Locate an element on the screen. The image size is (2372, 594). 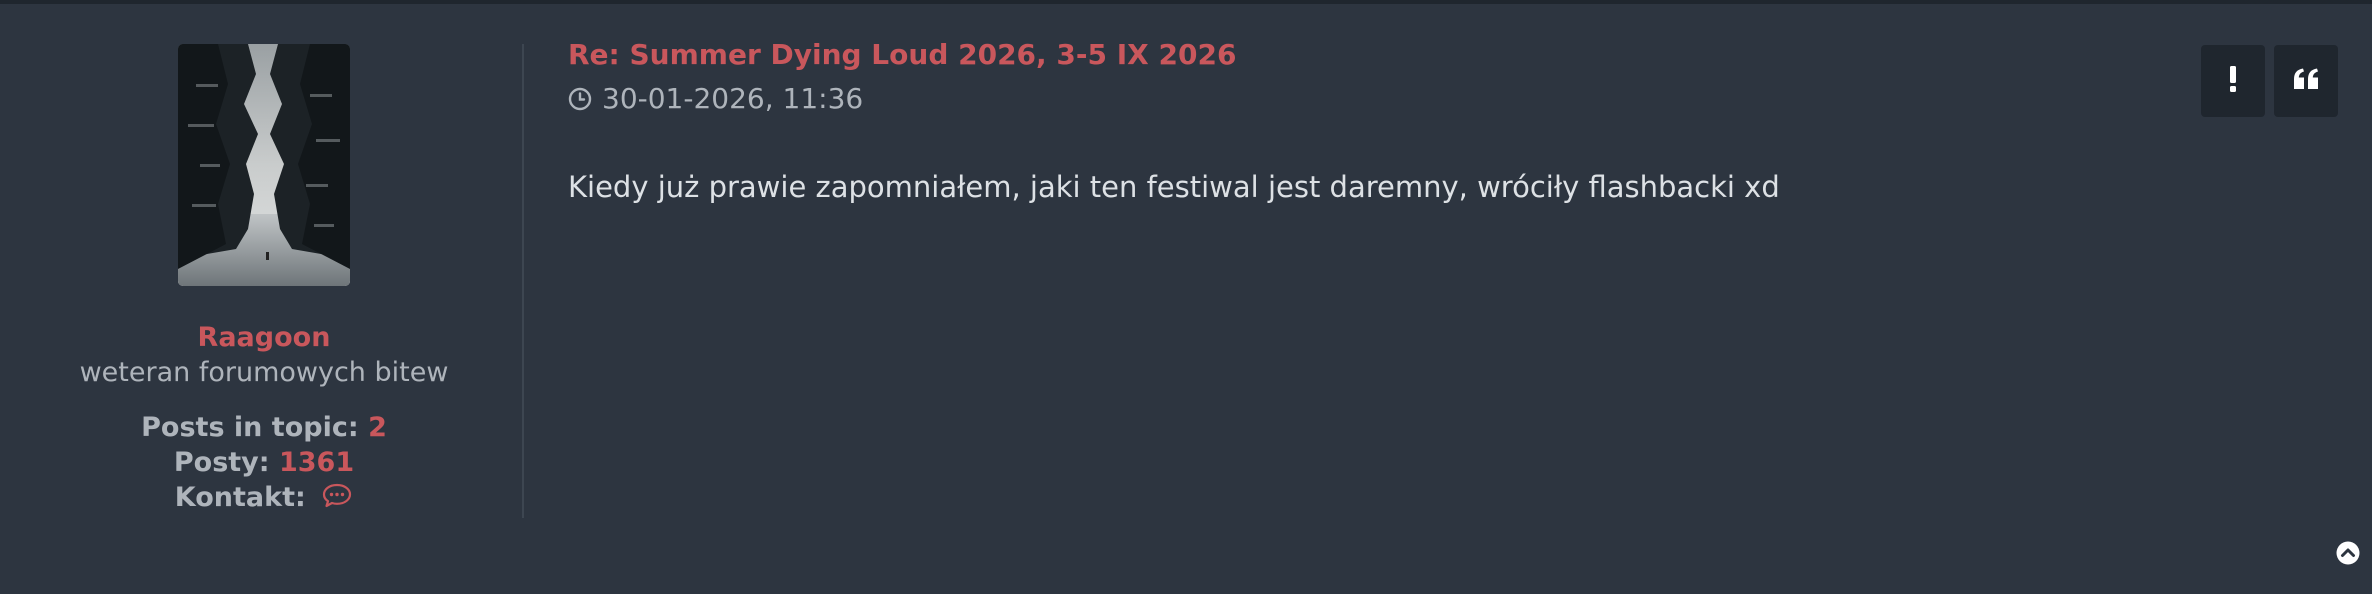
posts-count-label: Posty: is located at coordinates (221, 462).